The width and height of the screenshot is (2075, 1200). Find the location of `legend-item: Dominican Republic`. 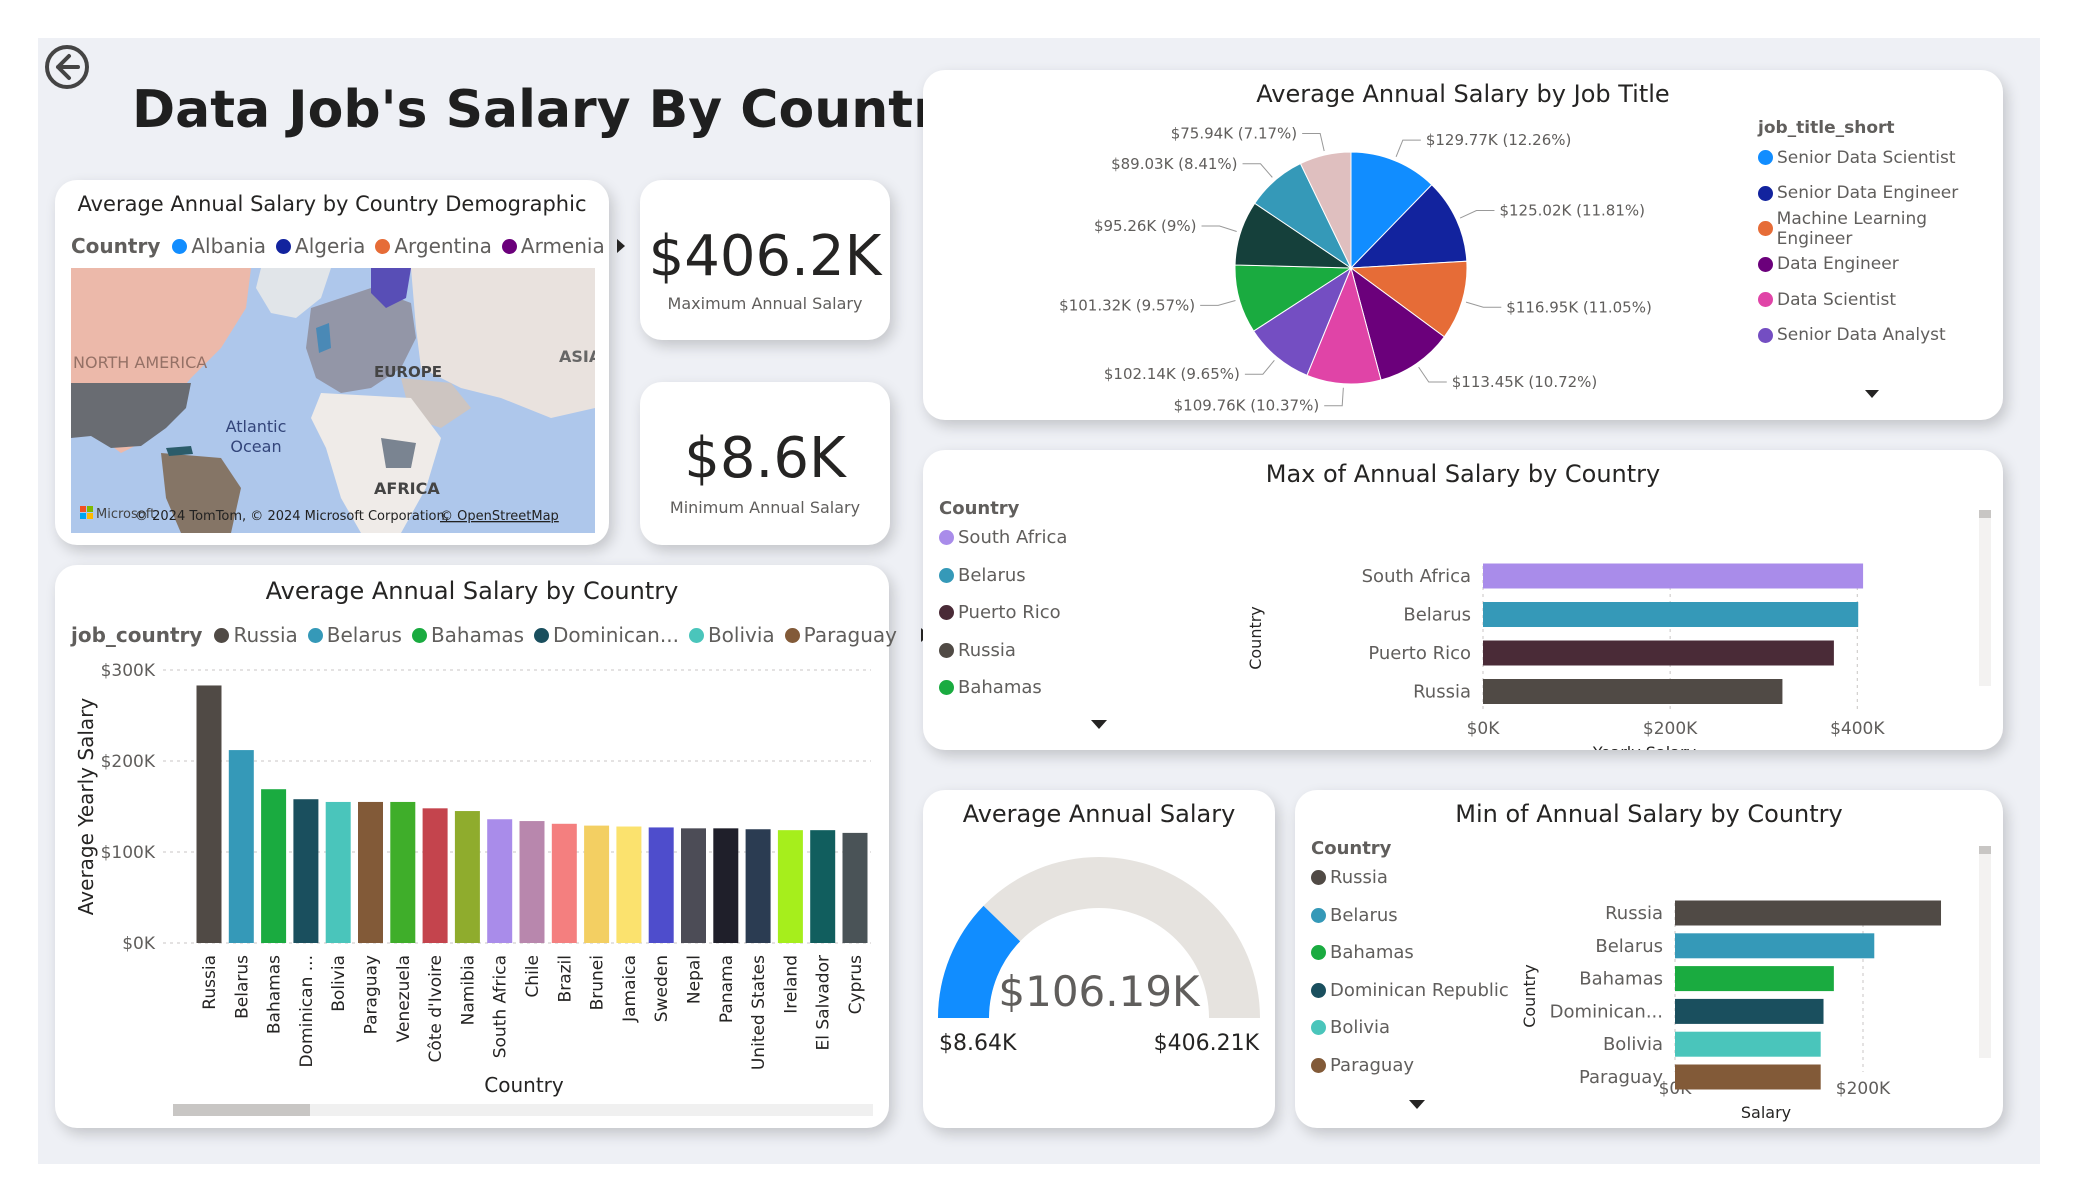

legend-item: Dominican Republic is located at coordinates (1410, 991).